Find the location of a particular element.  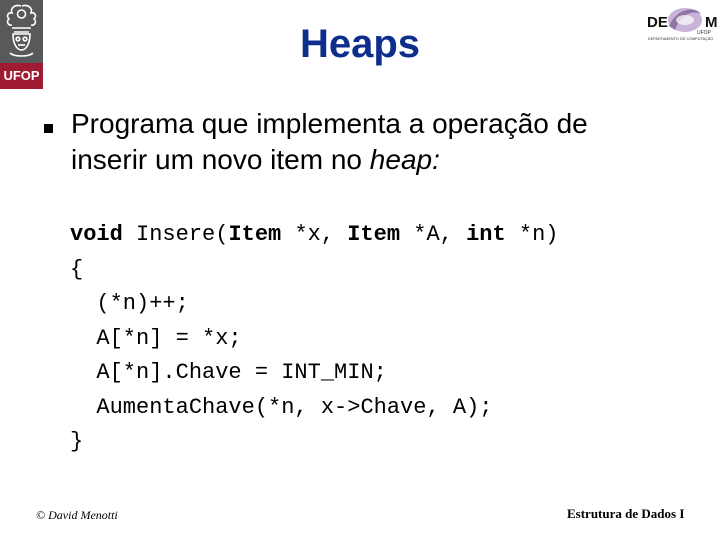

slide-title: Heaps is located at coordinates (360, 44).